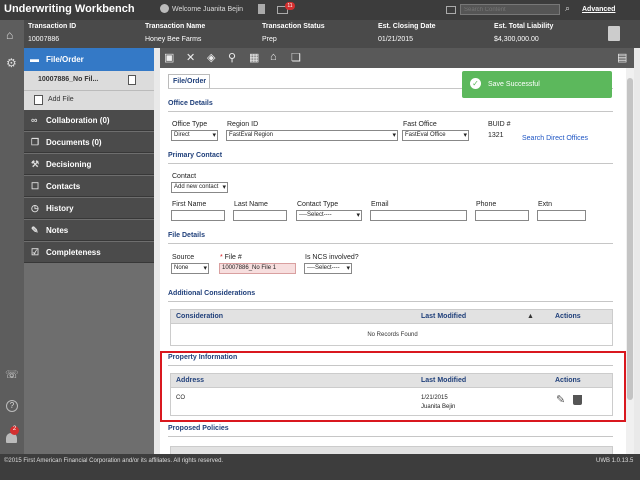  Describe the element at coordinates (418, 215) in the screenshot. I see `email-input` at that location.